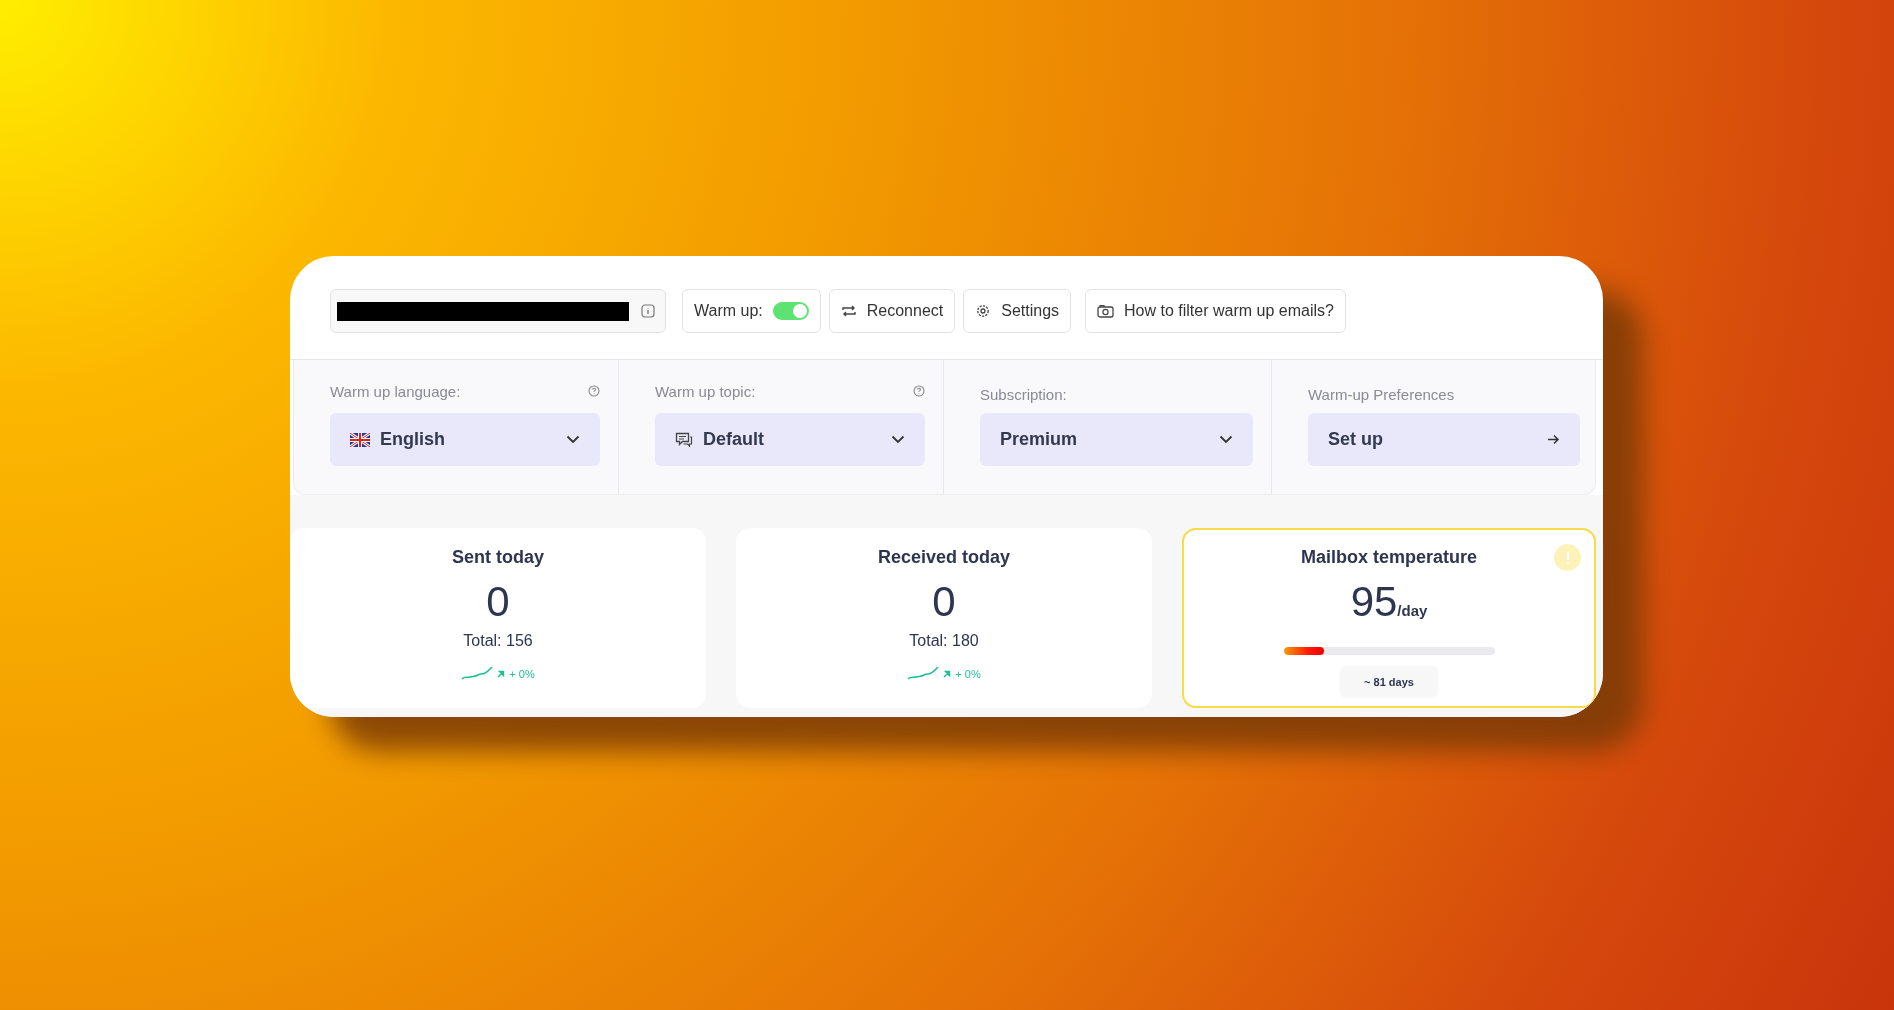 This screenshot has width=1894, height=1010. I want to click on toolbar-button: Reconnect, so click(892, 311).